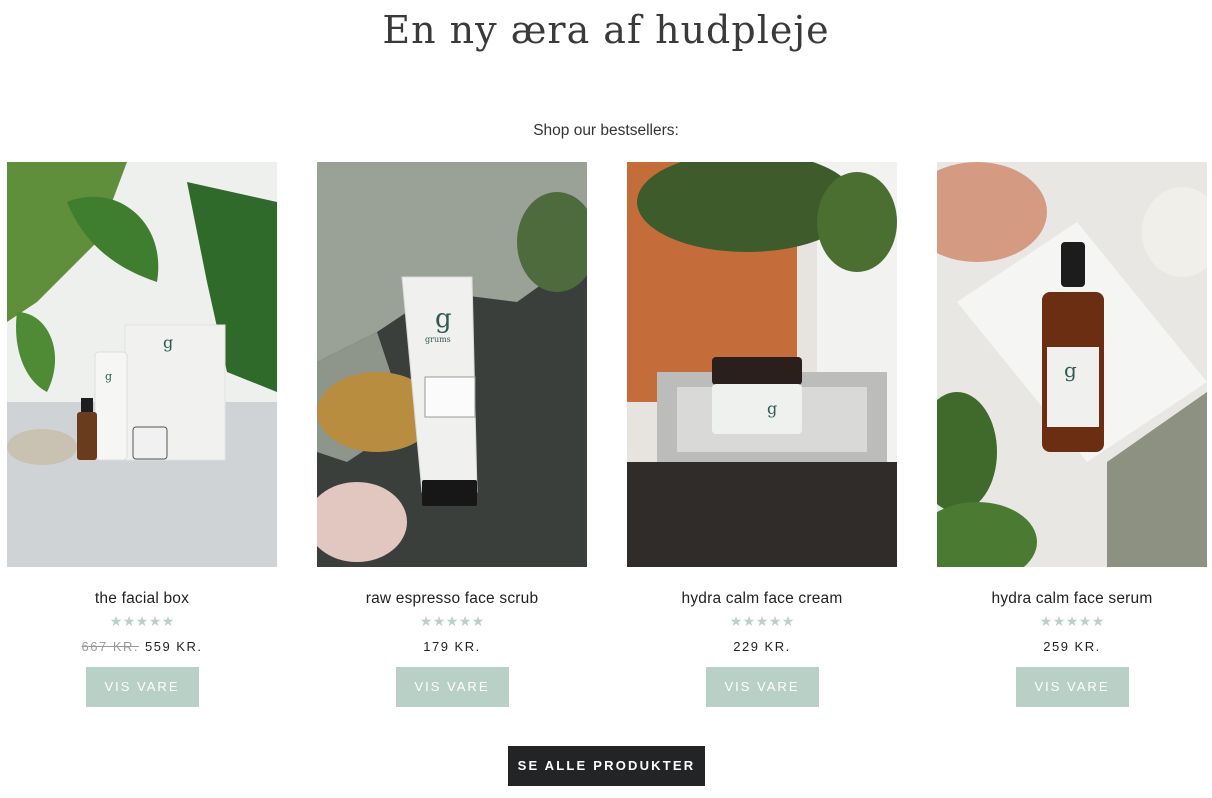  I want to click on image-logo-text: grums, so click(438, 339).